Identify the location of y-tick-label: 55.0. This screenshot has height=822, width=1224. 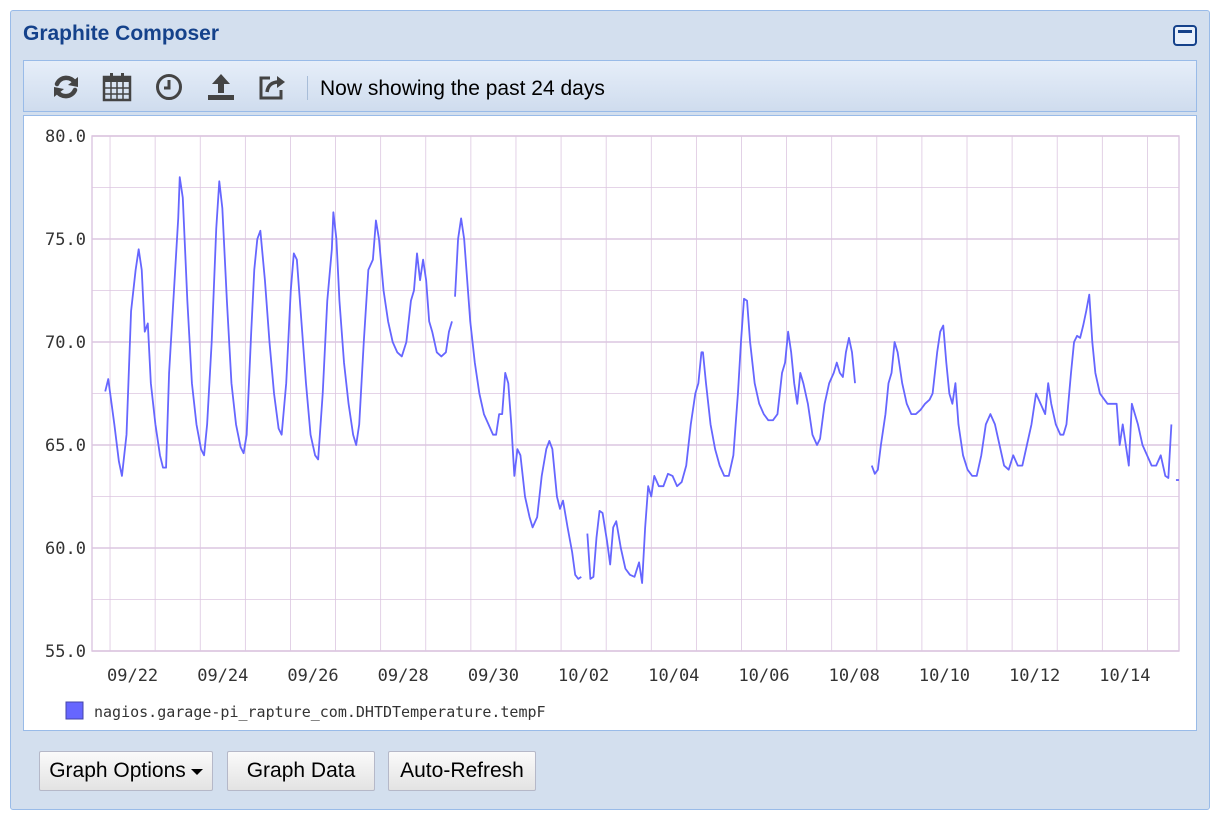
(65, 652).